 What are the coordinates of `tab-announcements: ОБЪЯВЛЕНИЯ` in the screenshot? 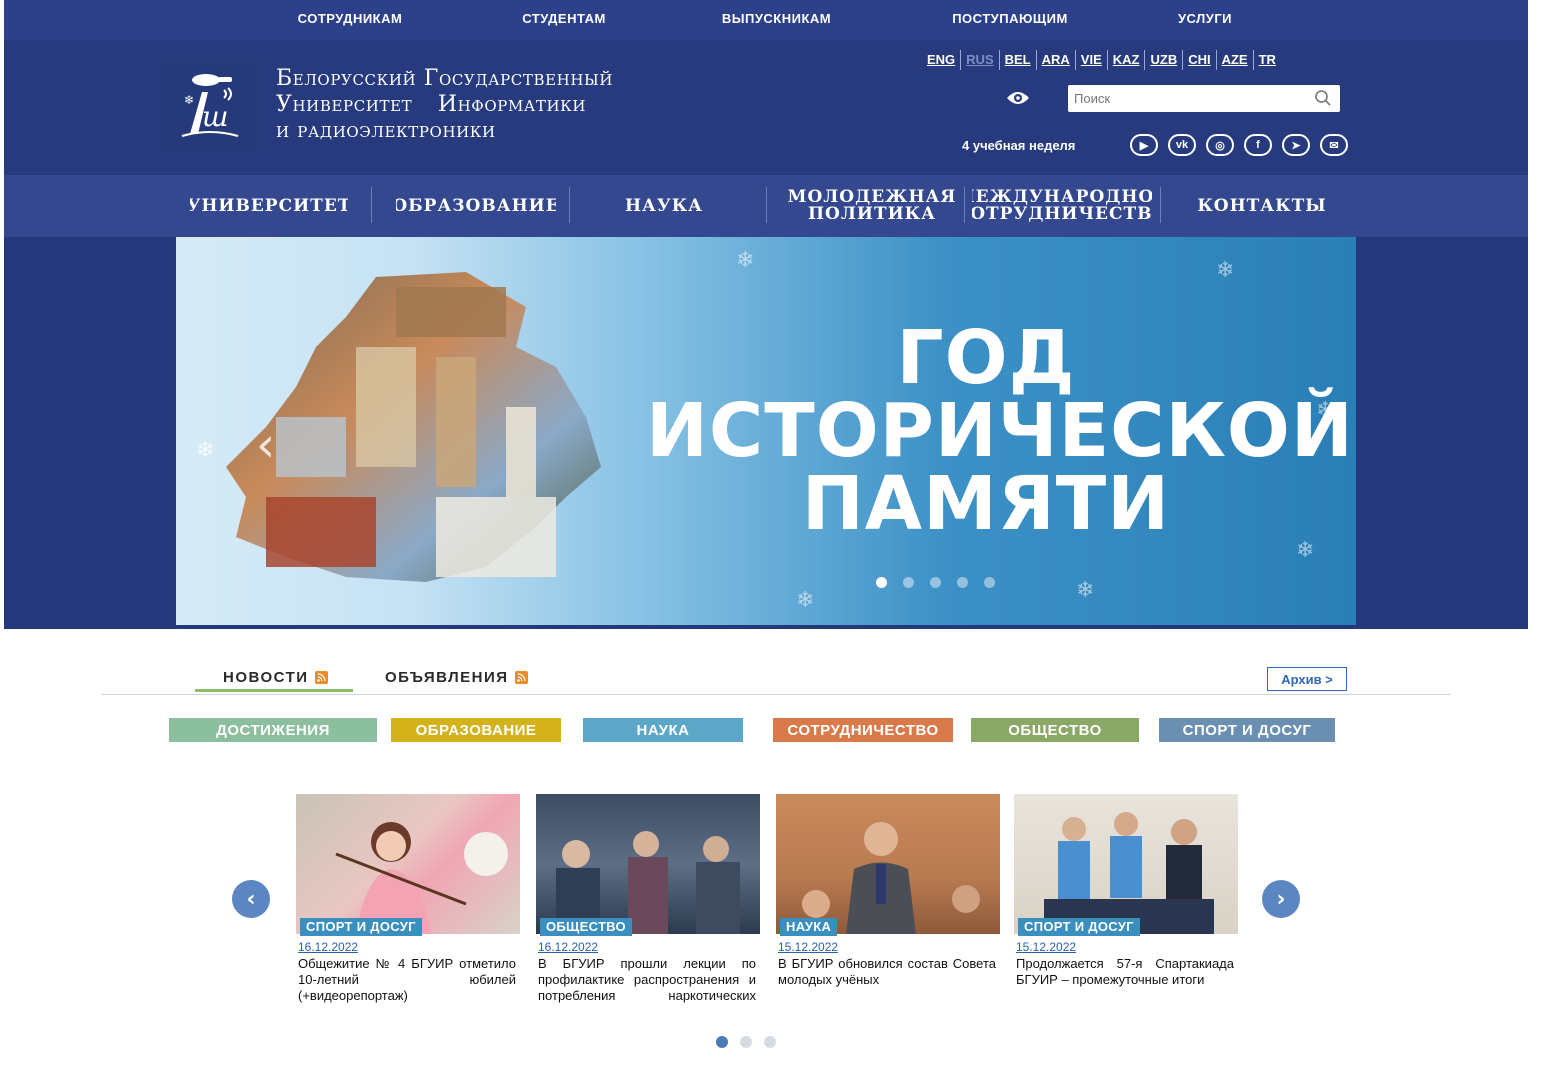 It's located at (456, 677).